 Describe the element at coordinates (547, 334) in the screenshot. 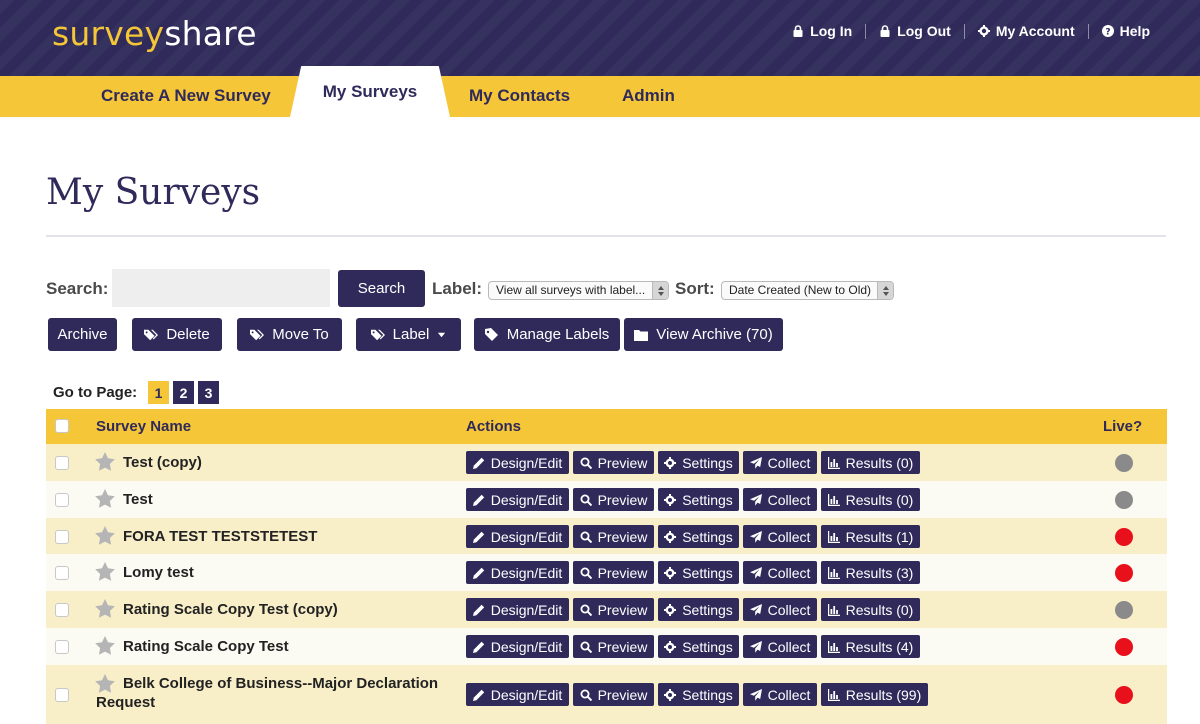

I see `manage-labels-button: Manage Labels` at that location.